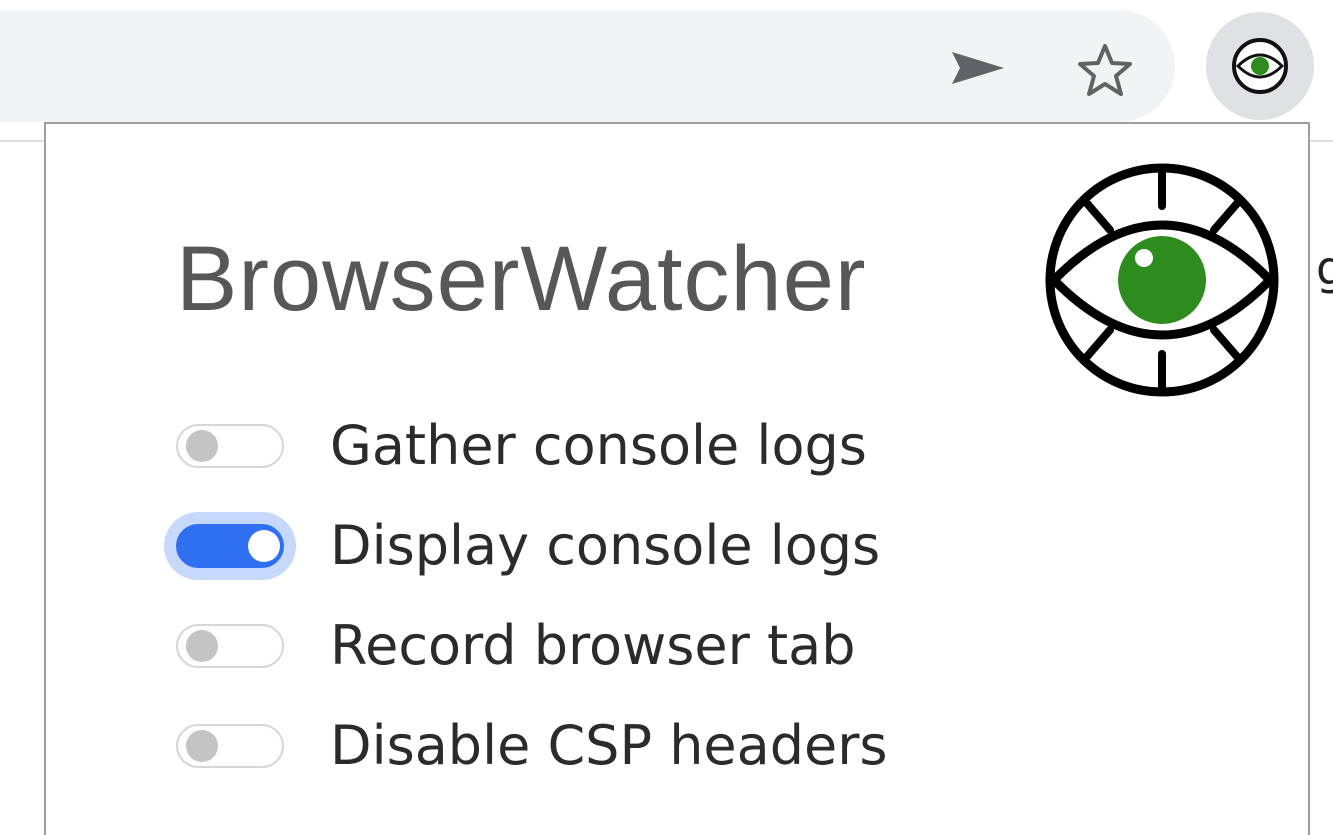 The height and width of the screenshot is (835, 1333). What do you see at coordinates (1324, 268) in the screenshot?
I see `background-page-text: ge` at bounding box center [1324, 268].